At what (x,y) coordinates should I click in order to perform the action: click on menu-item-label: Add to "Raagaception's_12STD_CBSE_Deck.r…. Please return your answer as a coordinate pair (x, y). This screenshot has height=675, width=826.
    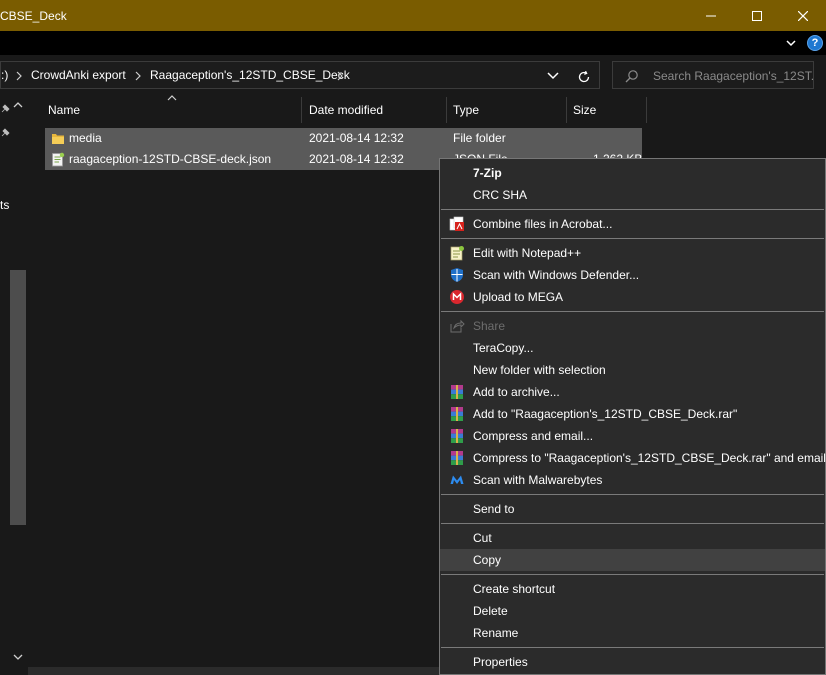
    Looking at the image, I should click on (605, 414).